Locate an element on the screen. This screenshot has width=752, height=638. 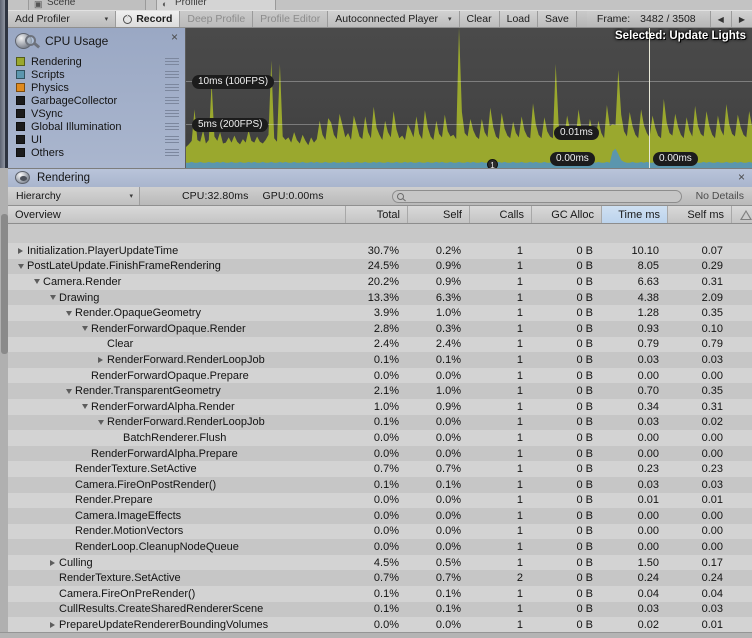
column-header-overview: Overview is located at coordinates (177, 214).